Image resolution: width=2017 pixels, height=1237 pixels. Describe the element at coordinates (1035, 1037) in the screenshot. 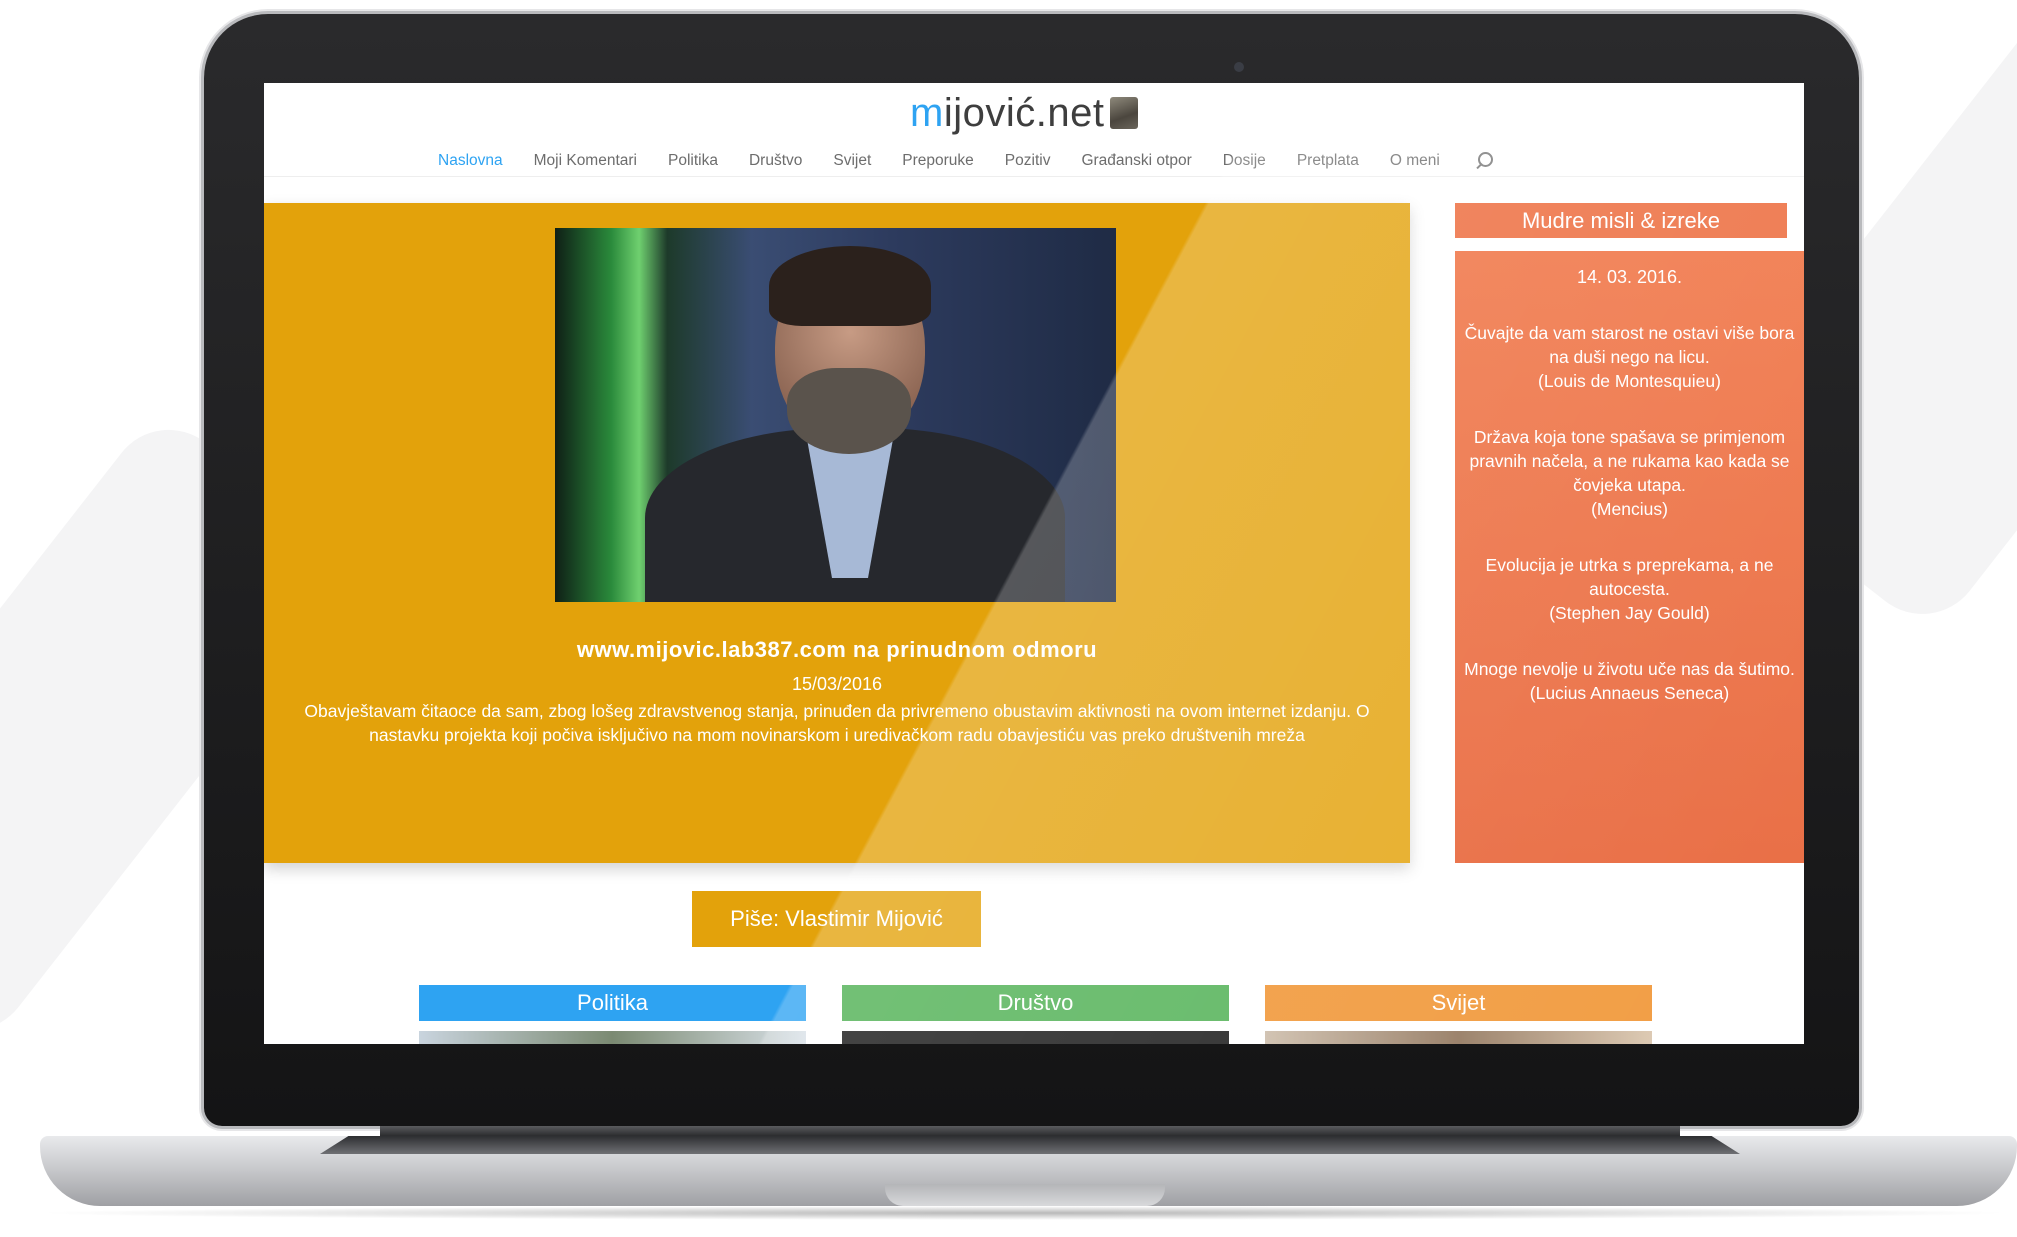

I see `category-image-drustvo` at that location.